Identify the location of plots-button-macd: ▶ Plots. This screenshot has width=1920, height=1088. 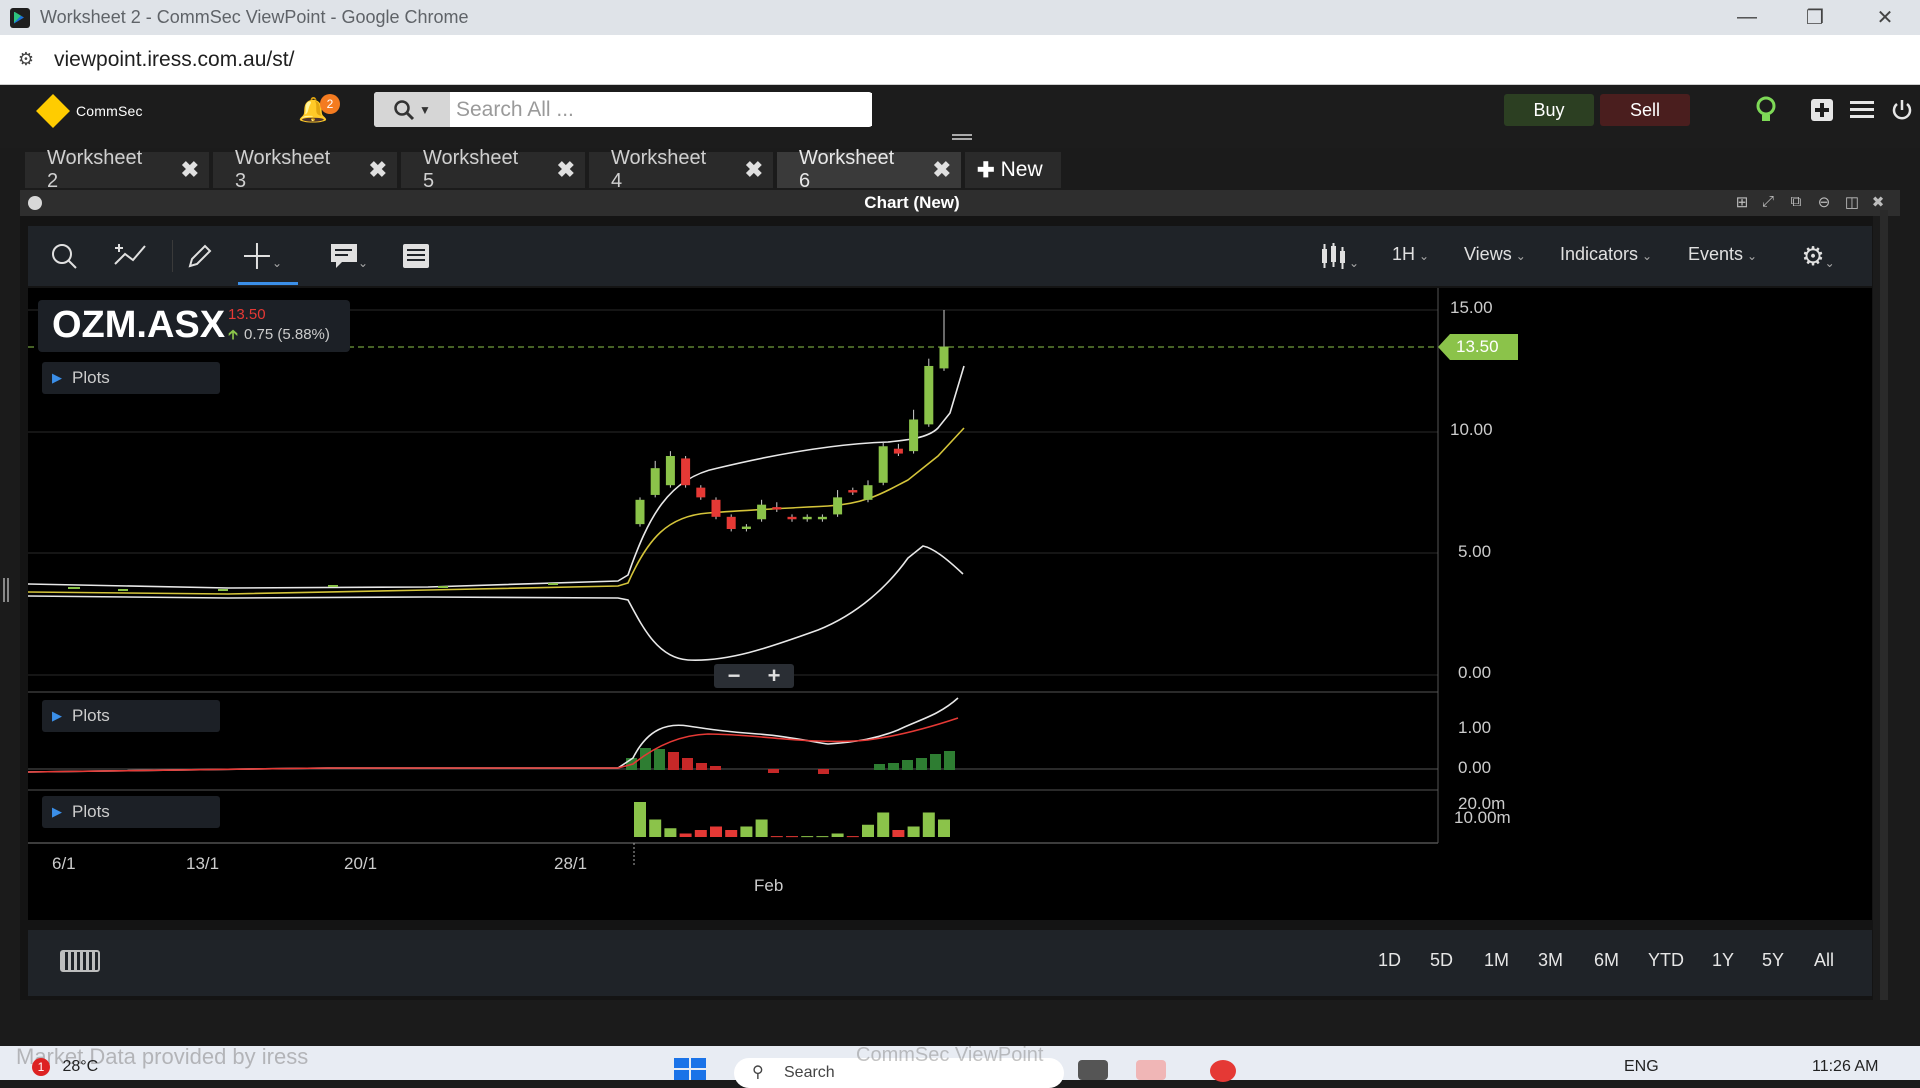
(131, 716).